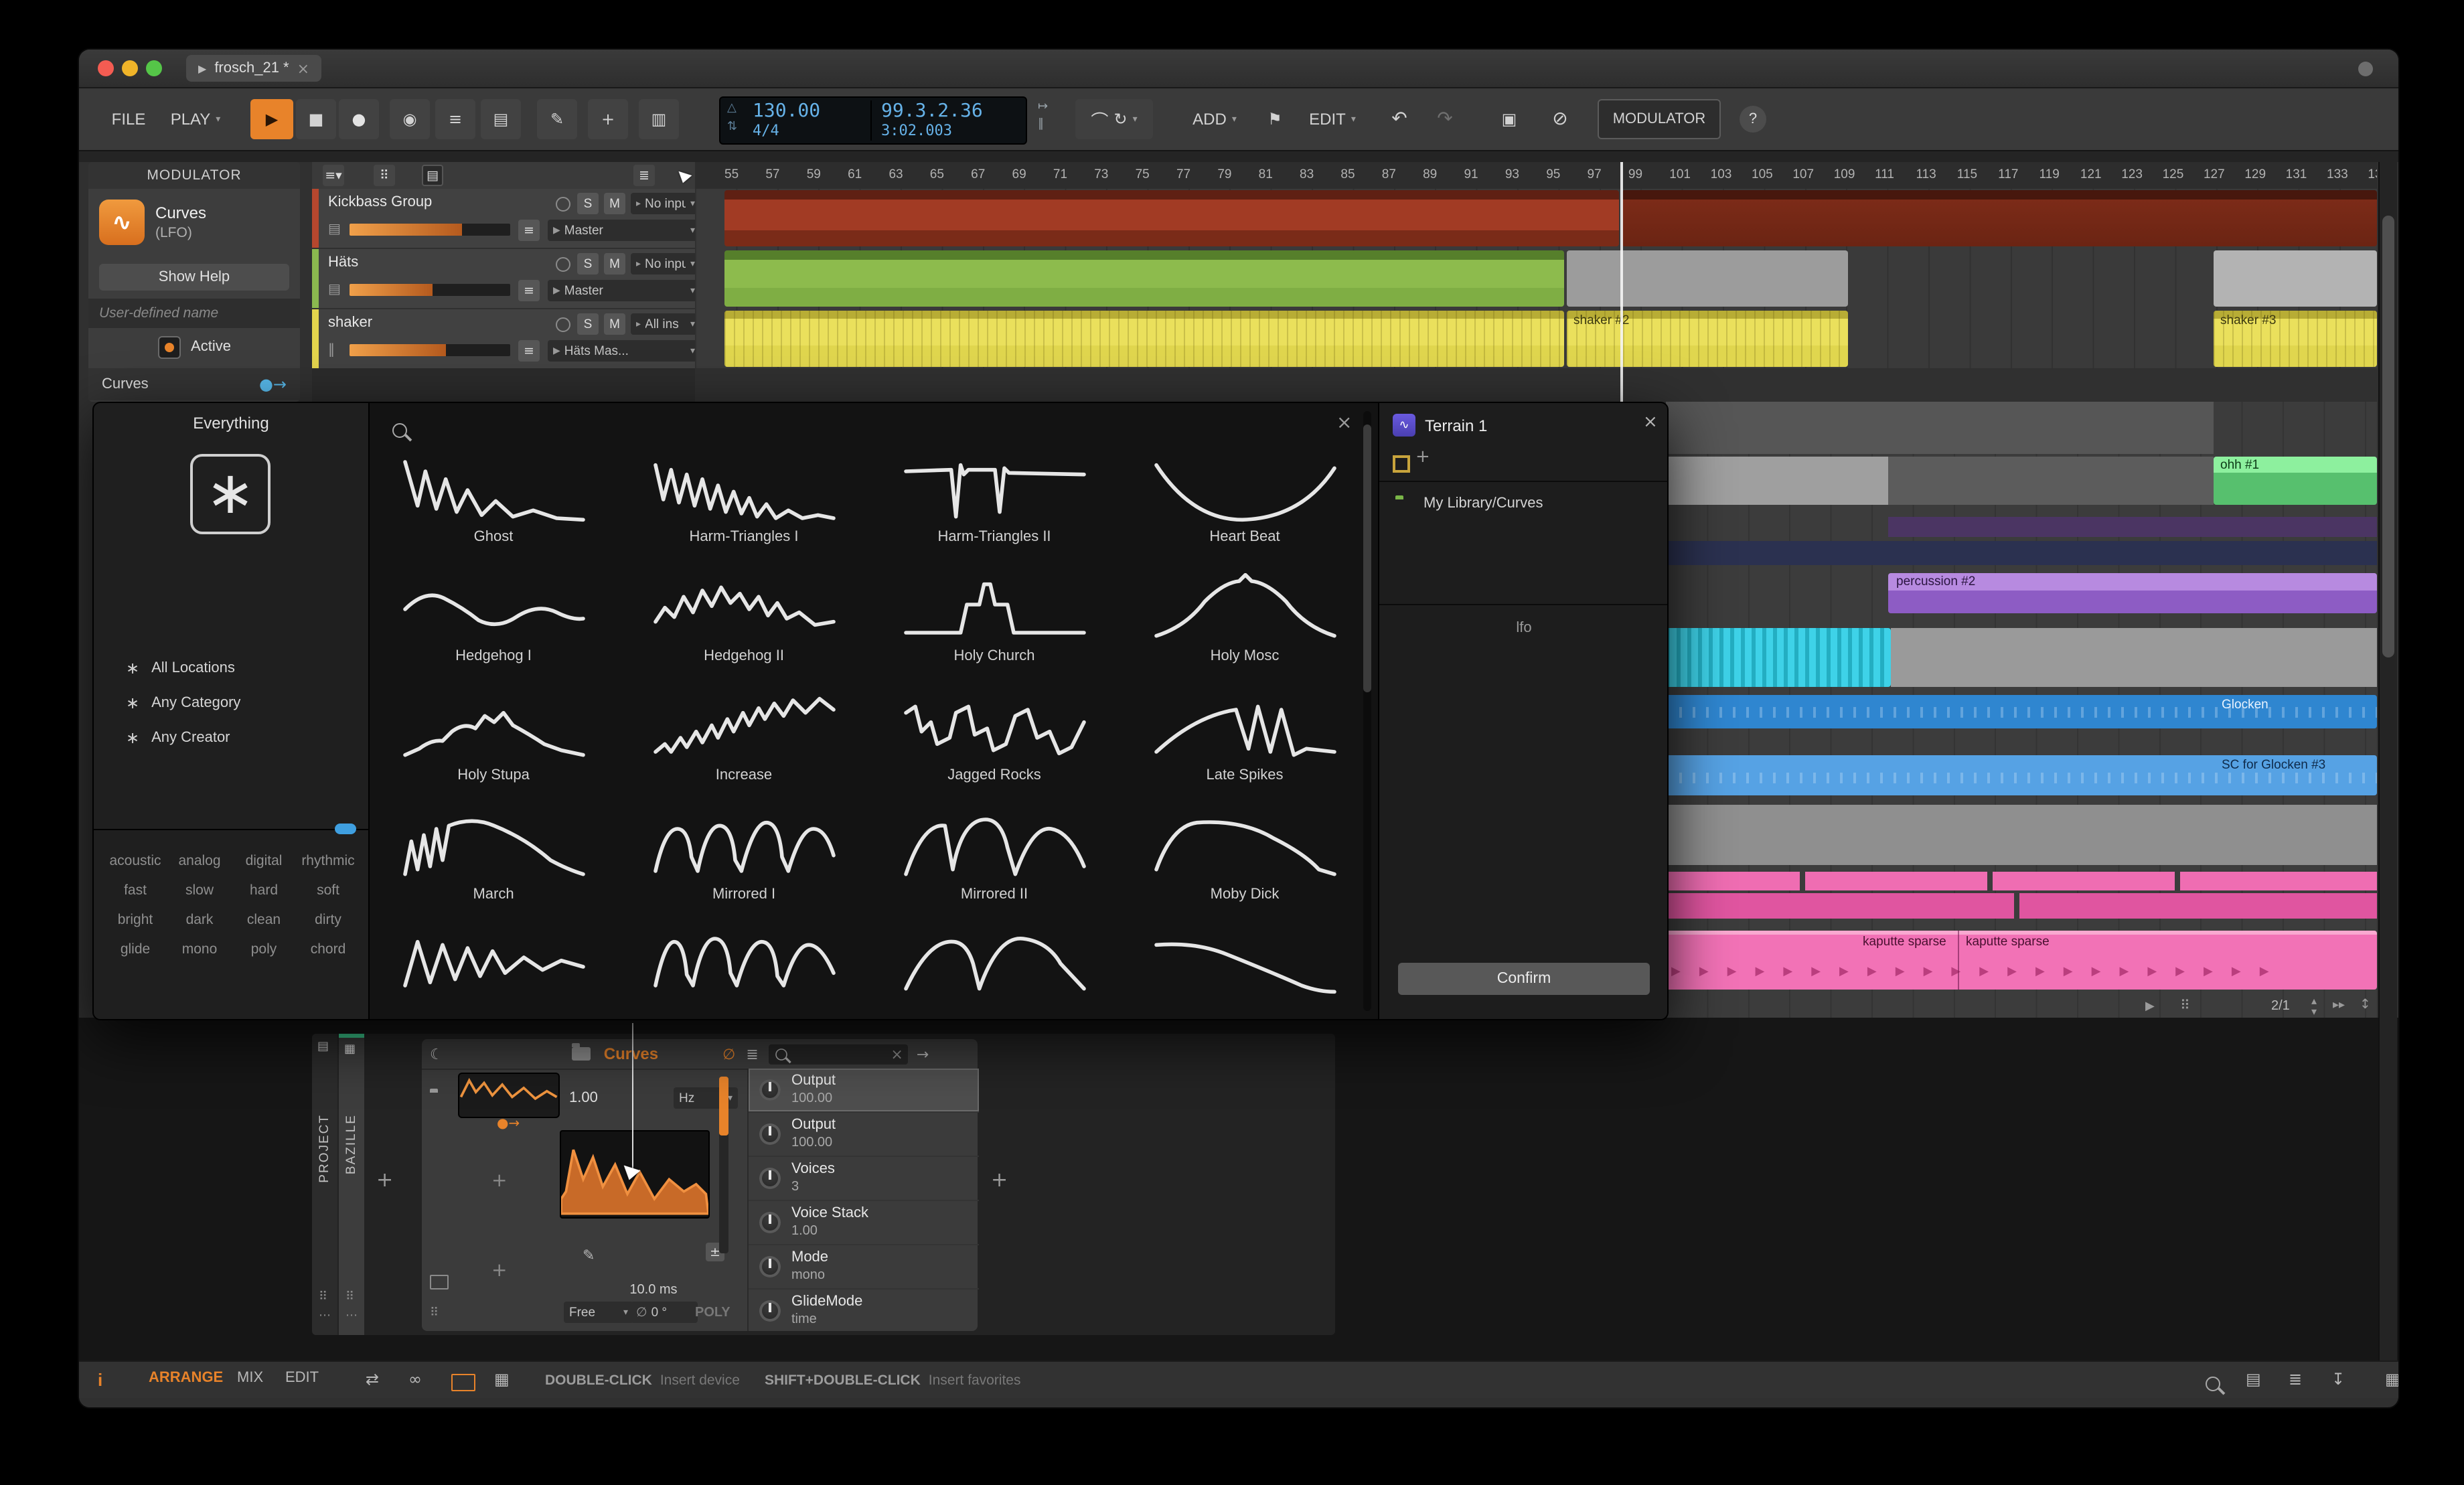  Describe the element at coordinates (1445, 119) in the screenshot. I see `redo-button: ↷` at that location.